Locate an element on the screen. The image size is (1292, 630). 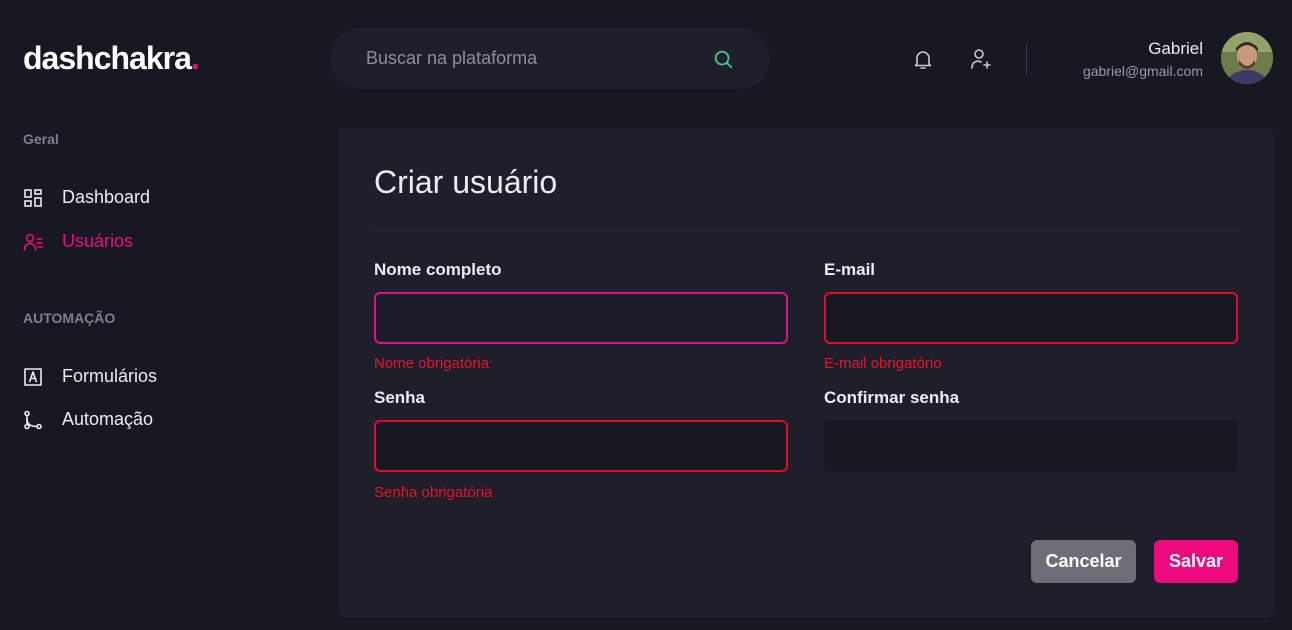
confirm-password-field is located at coordinates (1031, 446).